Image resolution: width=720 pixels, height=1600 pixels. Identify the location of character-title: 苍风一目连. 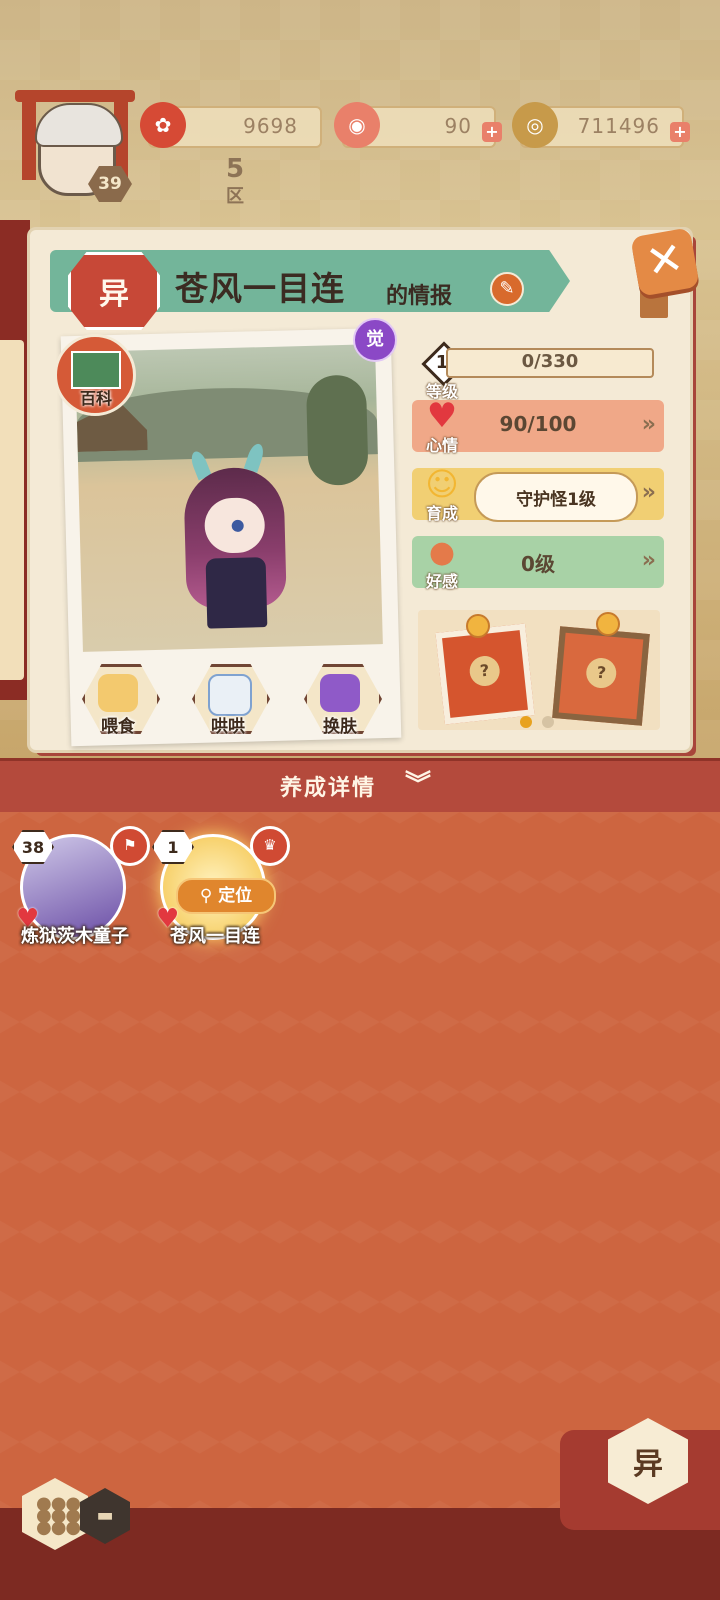
(260, 288).